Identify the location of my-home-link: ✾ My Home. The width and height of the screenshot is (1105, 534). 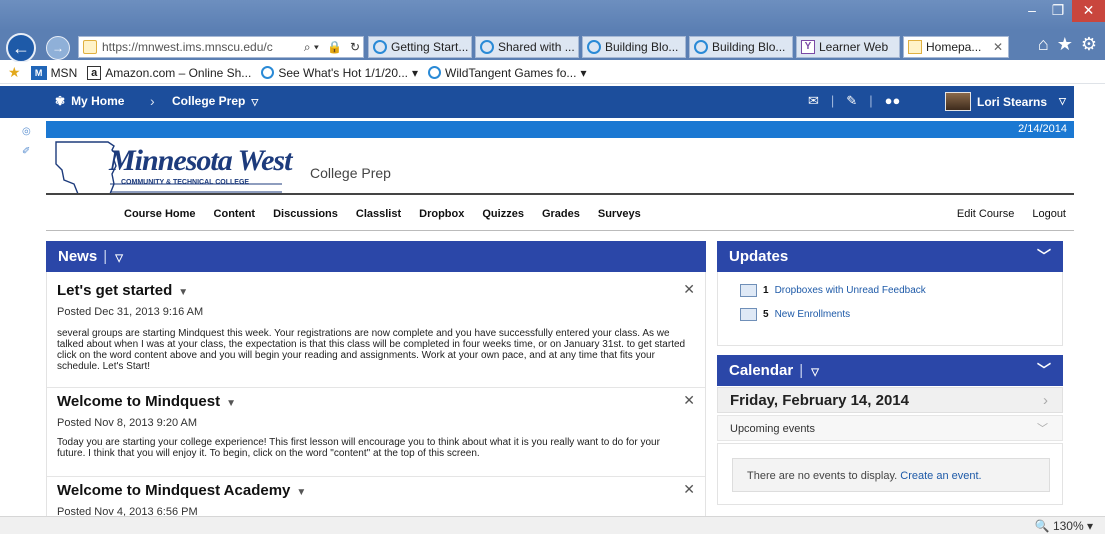
(89, 101).